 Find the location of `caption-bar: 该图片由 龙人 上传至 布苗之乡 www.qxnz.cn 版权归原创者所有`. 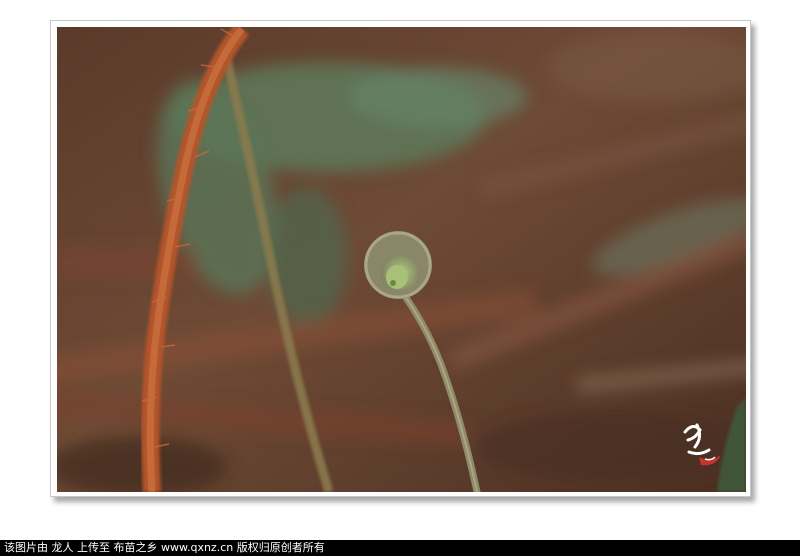

caption-bar: 该图片由 龙人 上传至 布苗之乡 www.qxnz.cn 版权归原创者所有 is located at coordinates (400, 548).